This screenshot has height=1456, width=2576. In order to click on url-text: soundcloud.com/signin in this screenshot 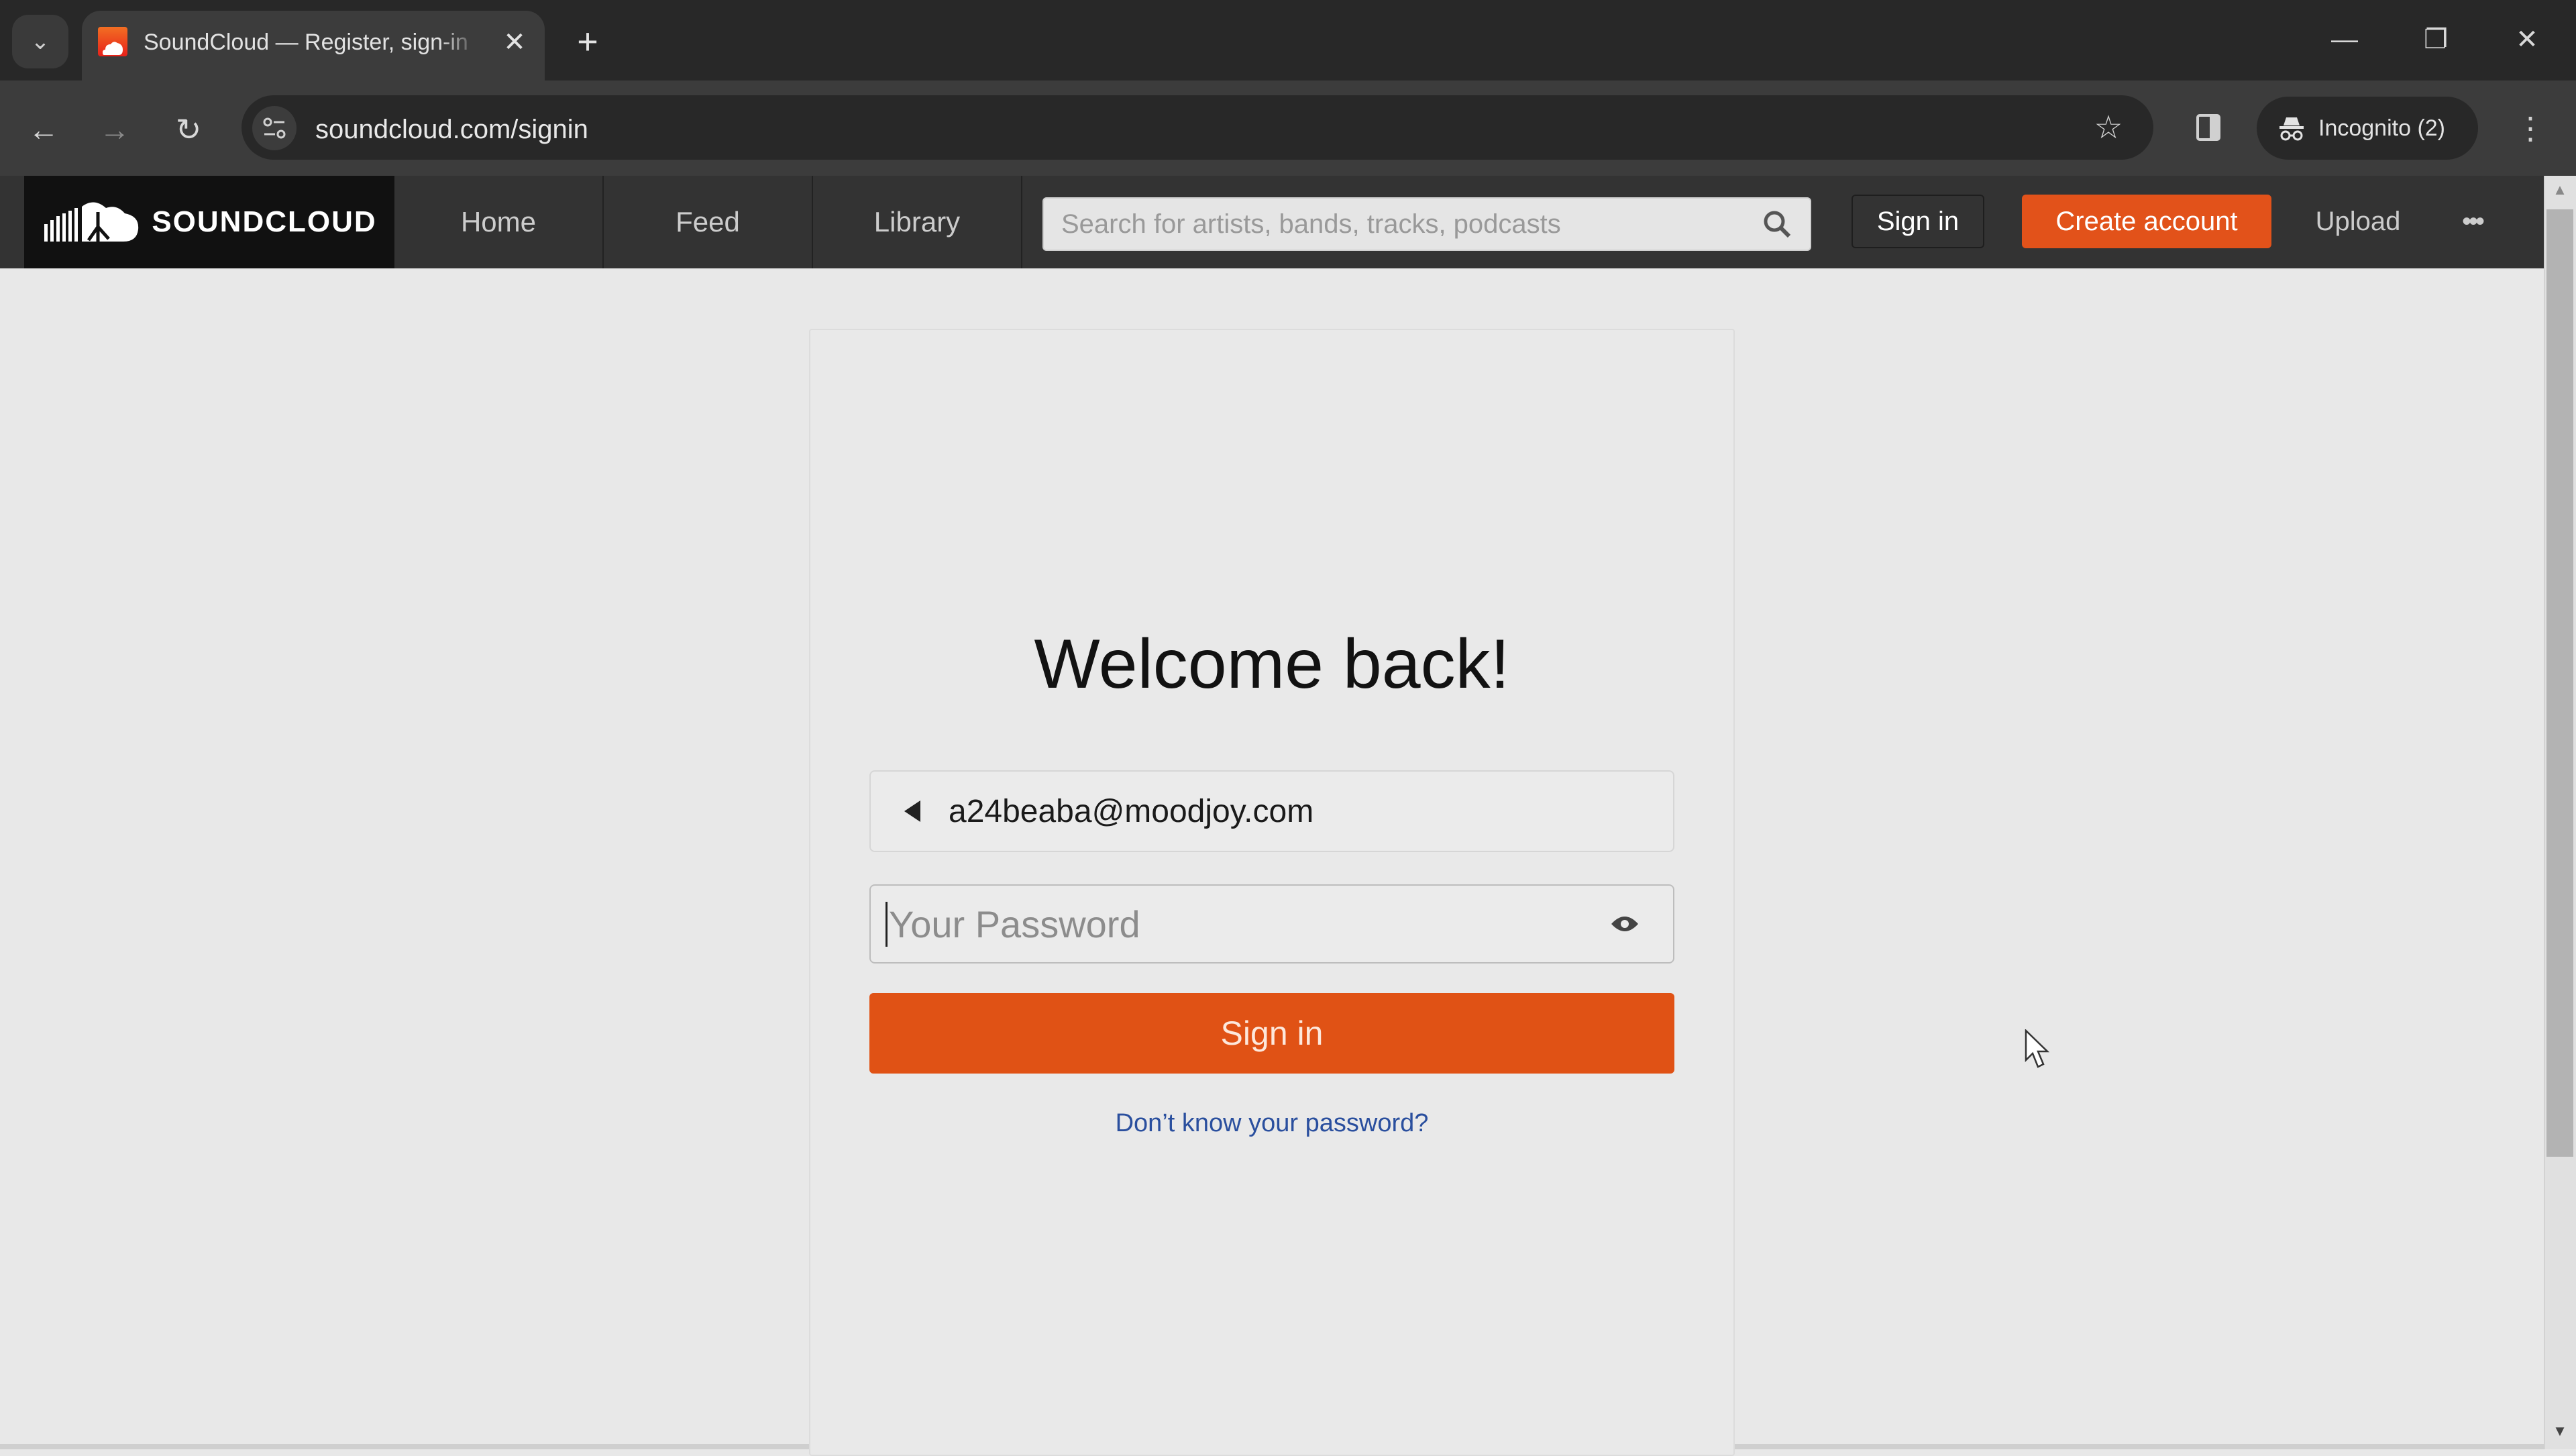, I will do `click(451, 130)`.